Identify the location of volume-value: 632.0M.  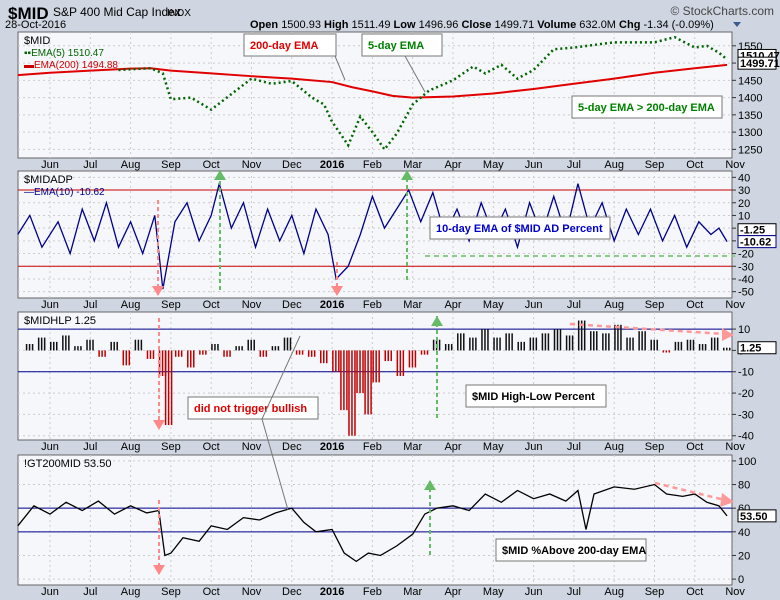
(597, 25).